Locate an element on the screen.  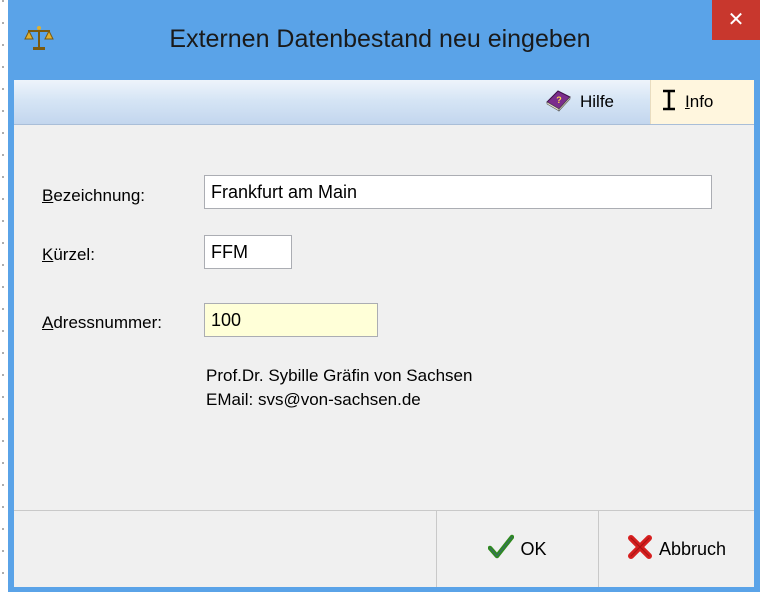
cancel-label: Abbruch is located at coordinates (692, 548).